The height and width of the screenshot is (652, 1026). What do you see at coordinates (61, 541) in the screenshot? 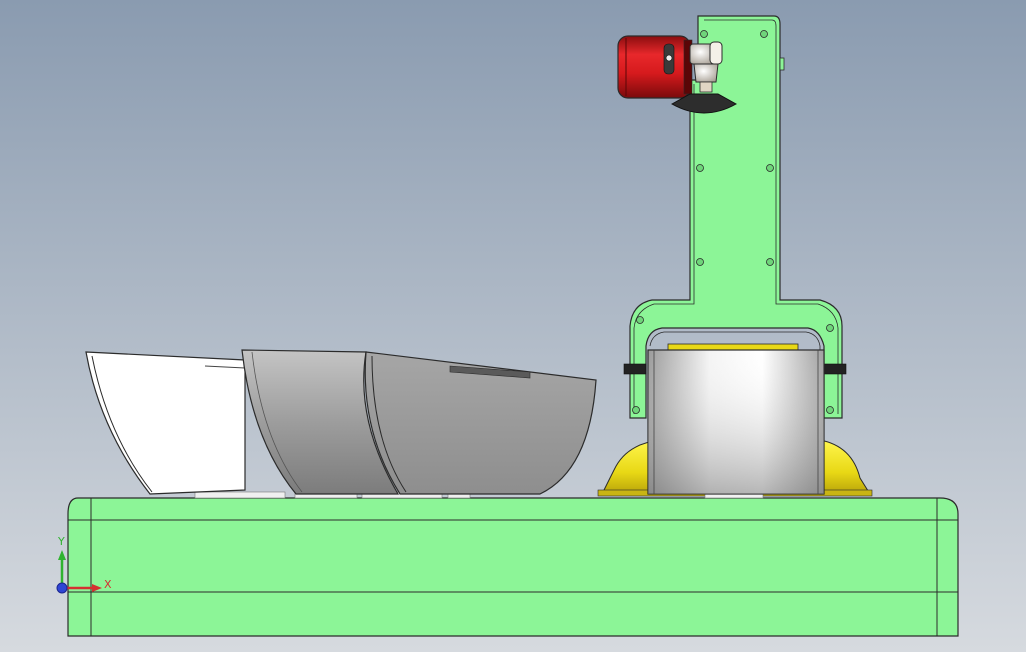
I see `triad-y-label: Y` at bounding box center [61, 541].